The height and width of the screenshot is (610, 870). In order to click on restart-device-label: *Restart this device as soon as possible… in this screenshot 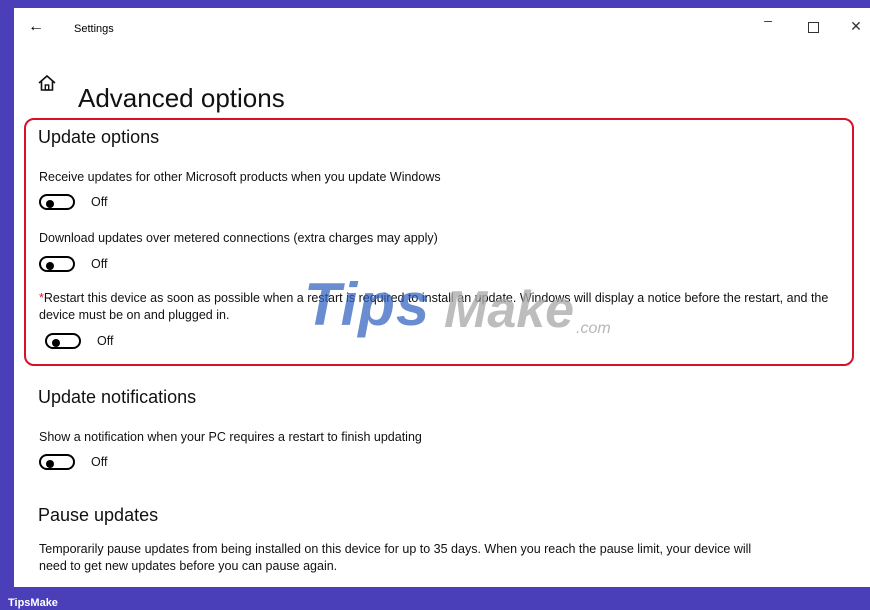, I will do `click(445, 307)`.